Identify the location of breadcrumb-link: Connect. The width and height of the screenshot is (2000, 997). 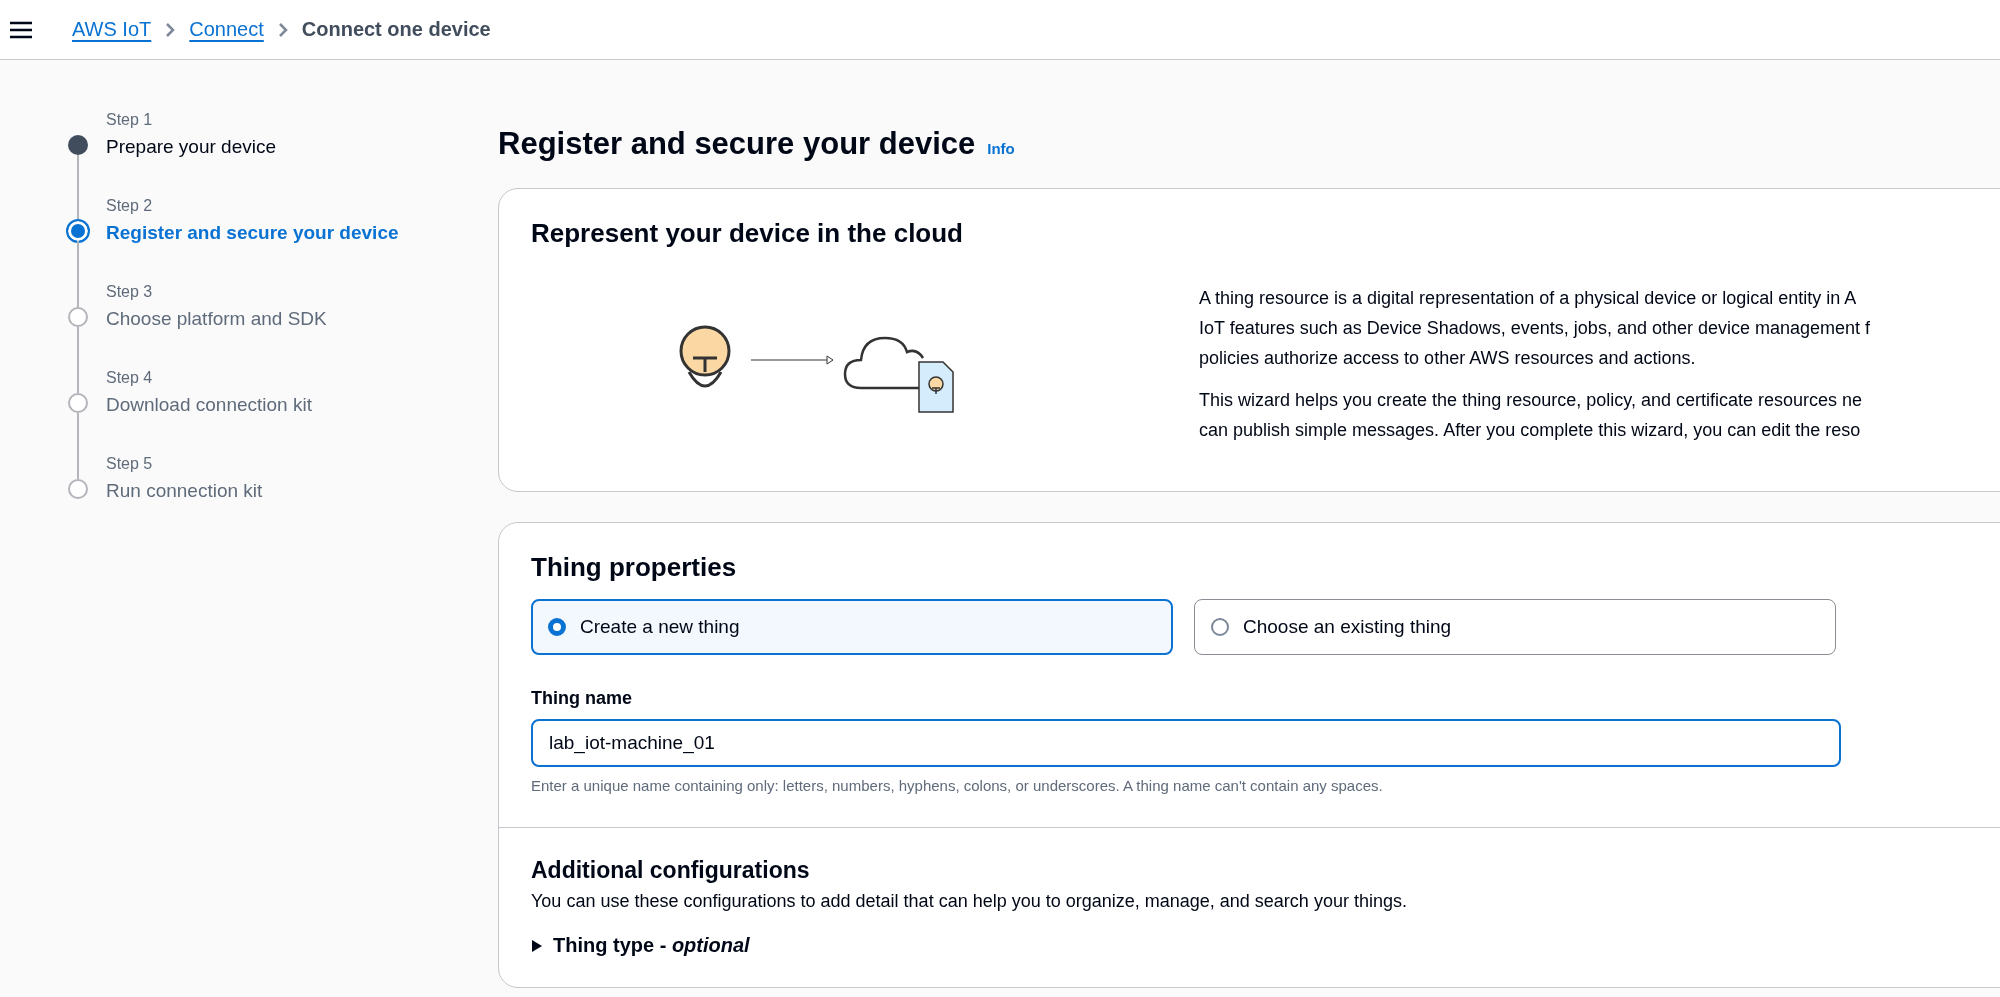
(226, 29).